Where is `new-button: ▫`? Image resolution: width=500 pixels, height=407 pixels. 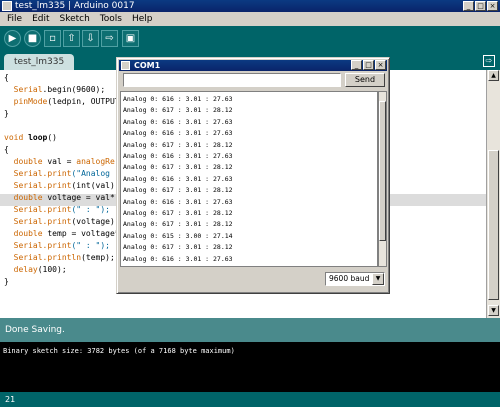
new-button: ▫ is located at coordinates (52, 38).